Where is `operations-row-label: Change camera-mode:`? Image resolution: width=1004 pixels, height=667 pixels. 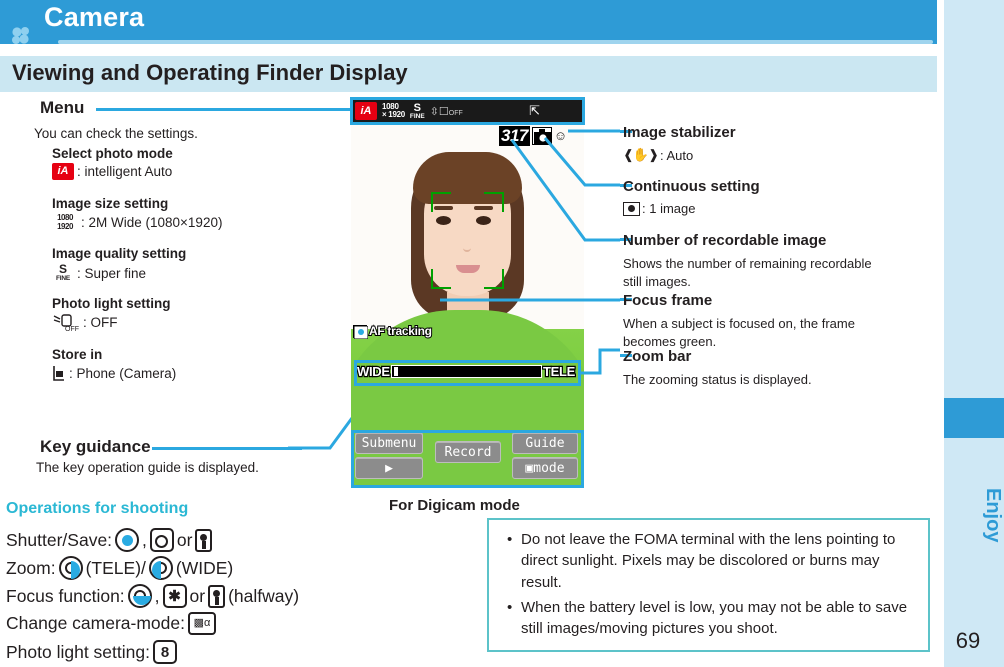
operations-row-label: Change camera-mode: is located at coordinates (95, 623).